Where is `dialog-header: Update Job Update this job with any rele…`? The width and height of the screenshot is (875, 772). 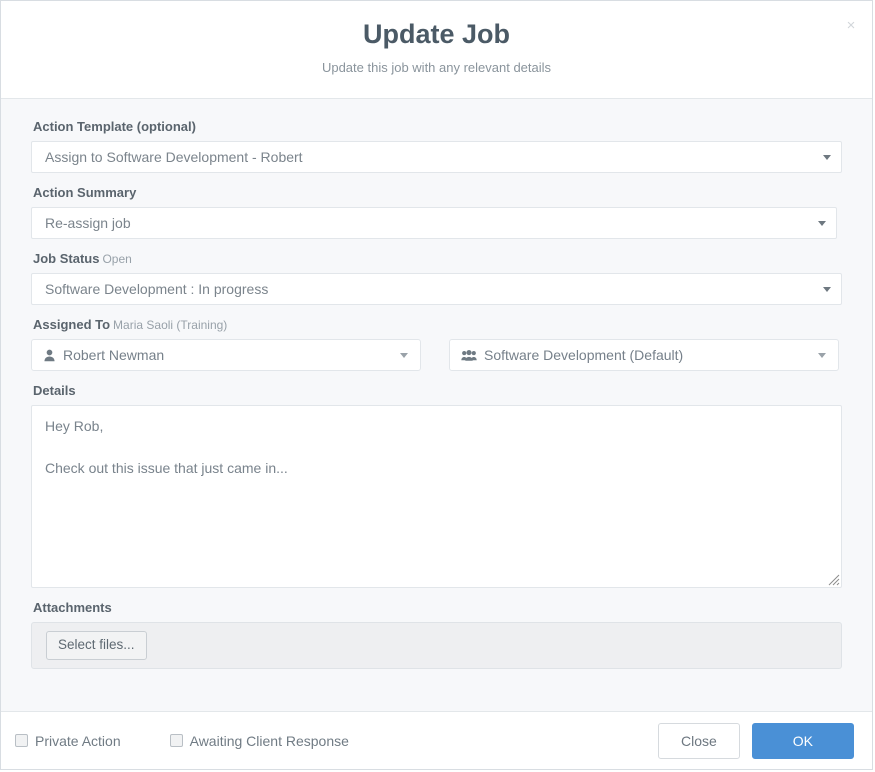 dialog-header: Update Job Update this job with any rele… is located at coordinates (436, 50).